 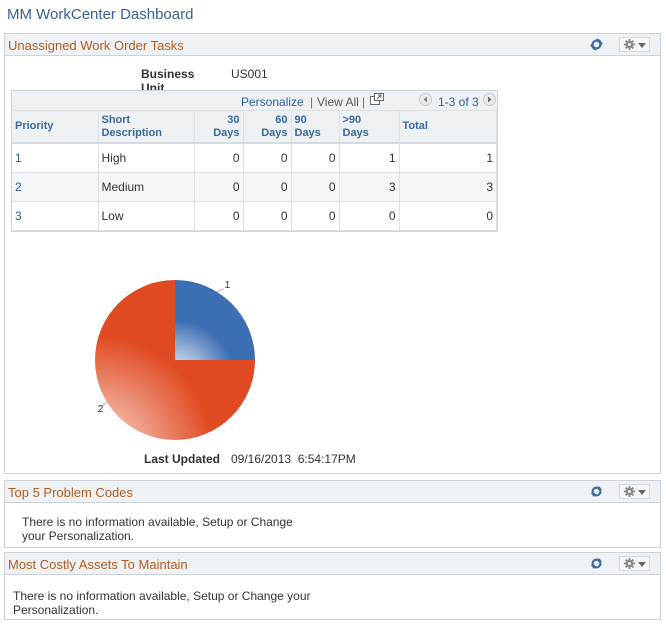 I want to click on cell-total: 0, so click(x=448, y=216).